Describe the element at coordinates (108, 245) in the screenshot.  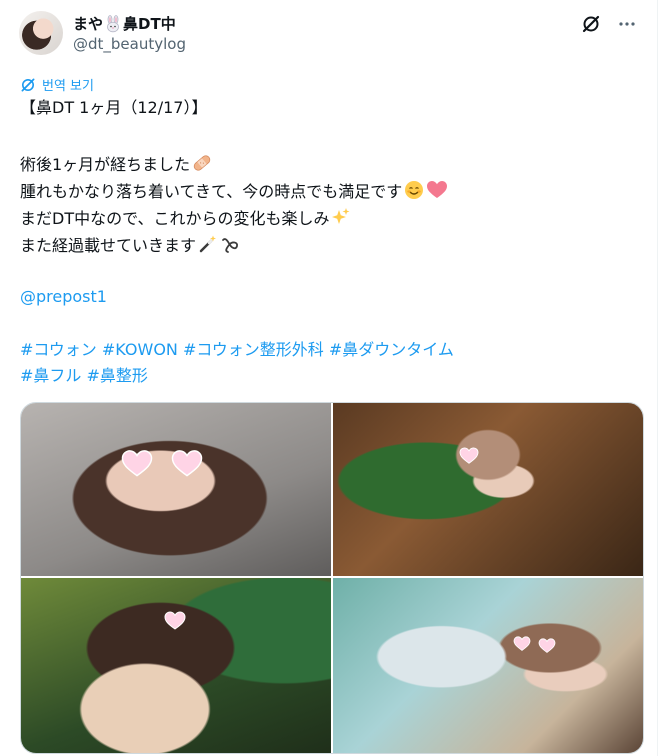
I see `tweet-line-4-text: また経過載せていきます` at that location.